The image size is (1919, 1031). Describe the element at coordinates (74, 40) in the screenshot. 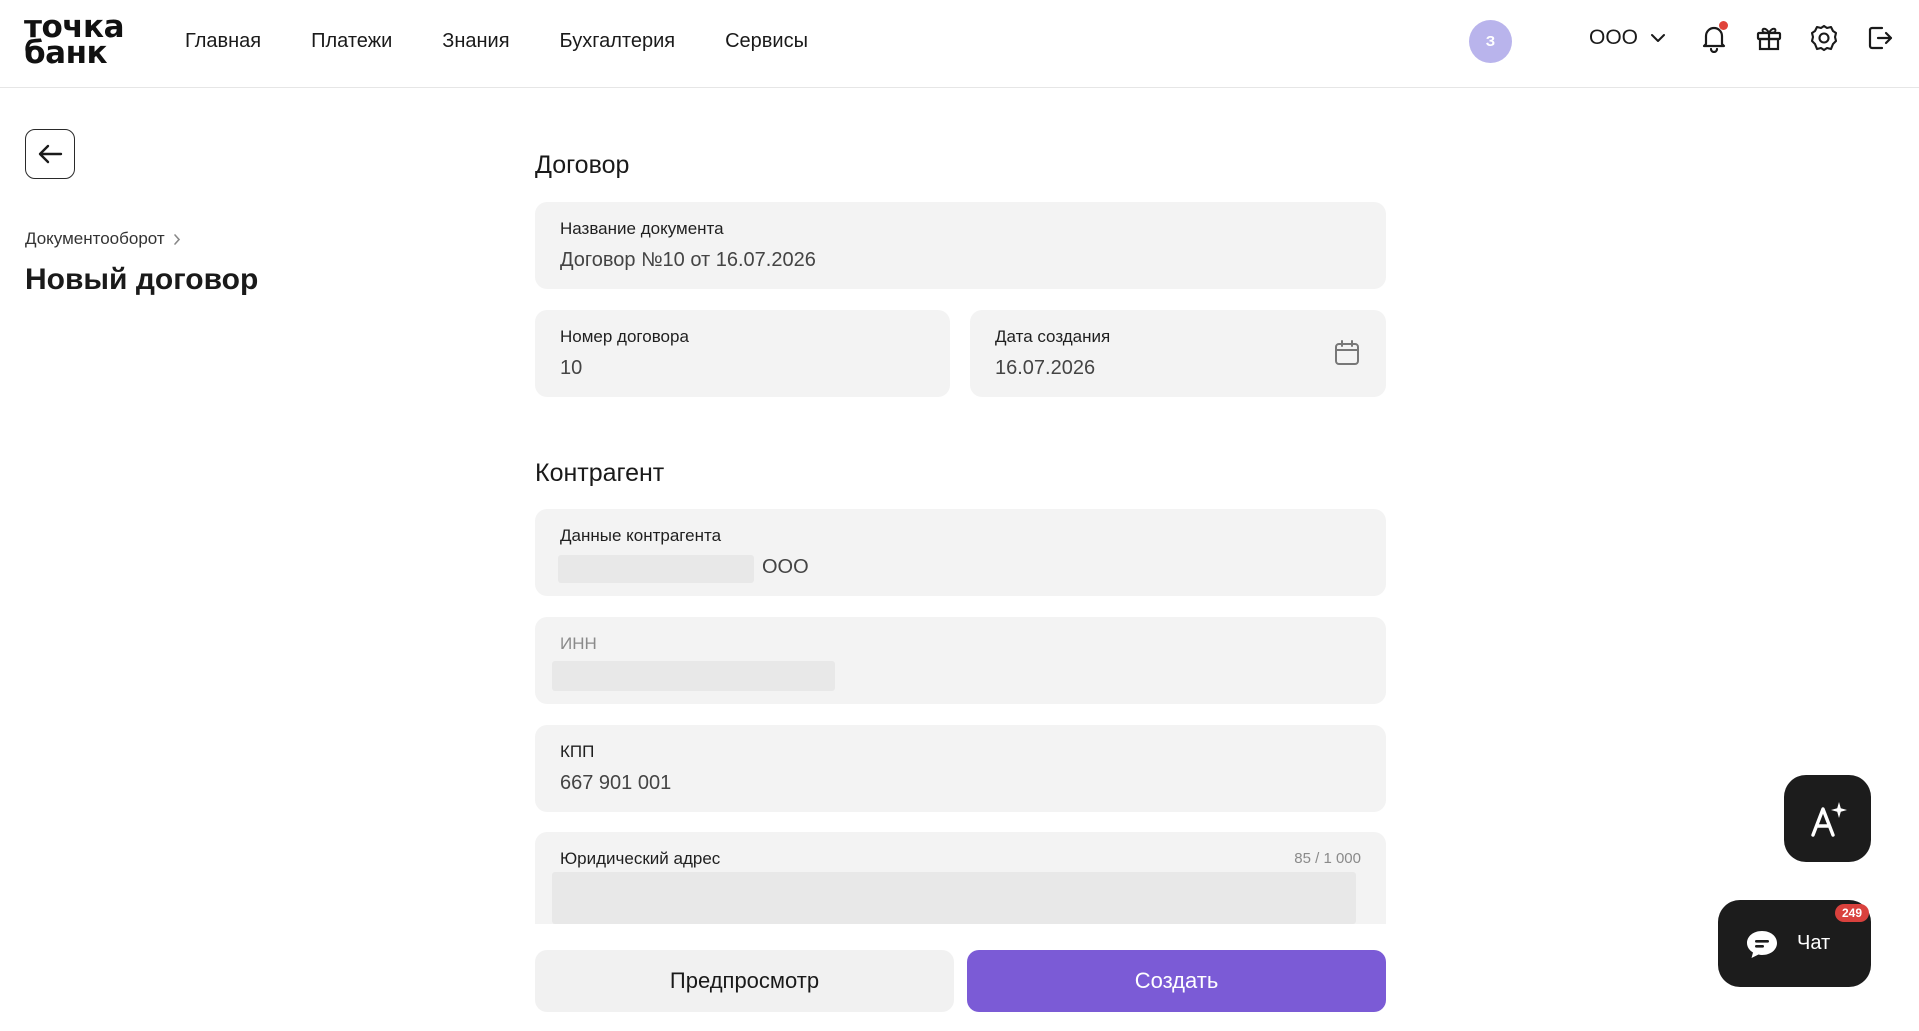

I see `brand-logo: точка банк` at that location.